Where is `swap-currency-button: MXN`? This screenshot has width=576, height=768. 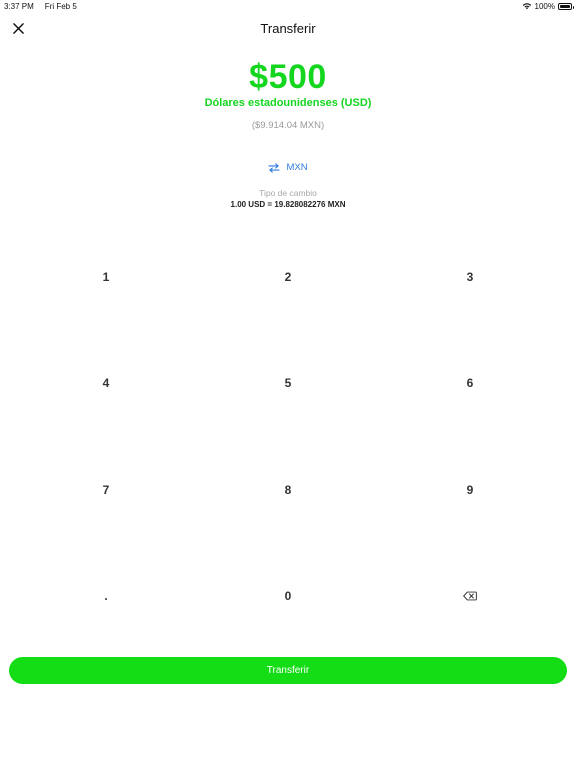 swap-currency-button: MXN is located at coordinates (288, 167).